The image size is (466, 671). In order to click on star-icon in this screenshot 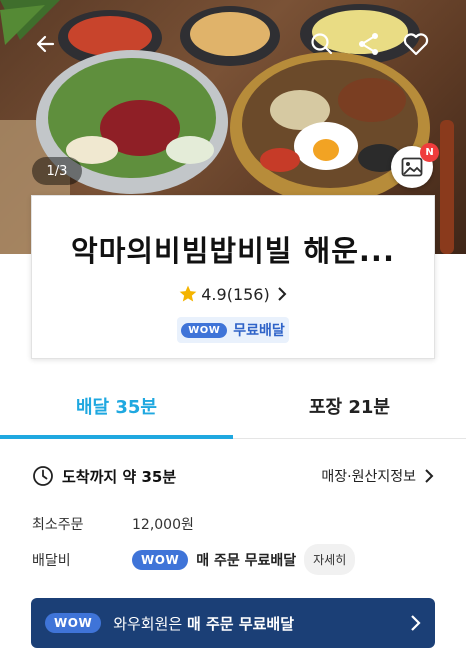, I will do `click(188, 293)`.